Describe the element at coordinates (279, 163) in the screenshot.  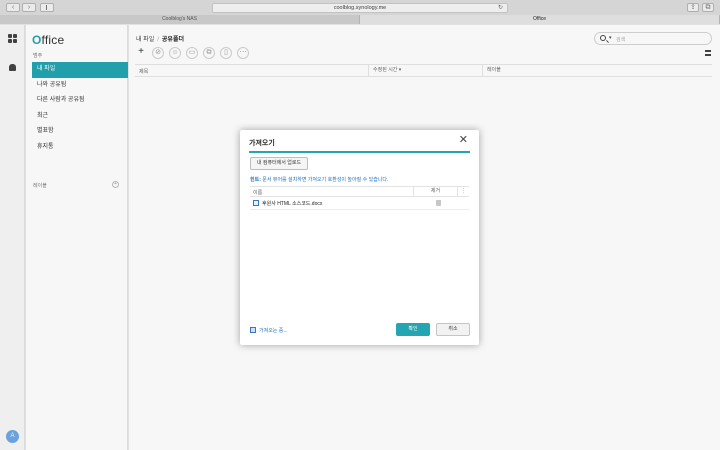
I see `upload-from-computer-button: 내 컴퓨터에서 업로드` at that location.